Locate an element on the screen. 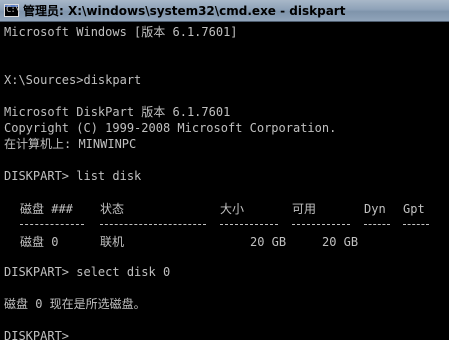 This screenshot has height=340, width=449. console-line: Microsoft DiskPart 版本 6.1.7601 is located at coordinates (117, 112).